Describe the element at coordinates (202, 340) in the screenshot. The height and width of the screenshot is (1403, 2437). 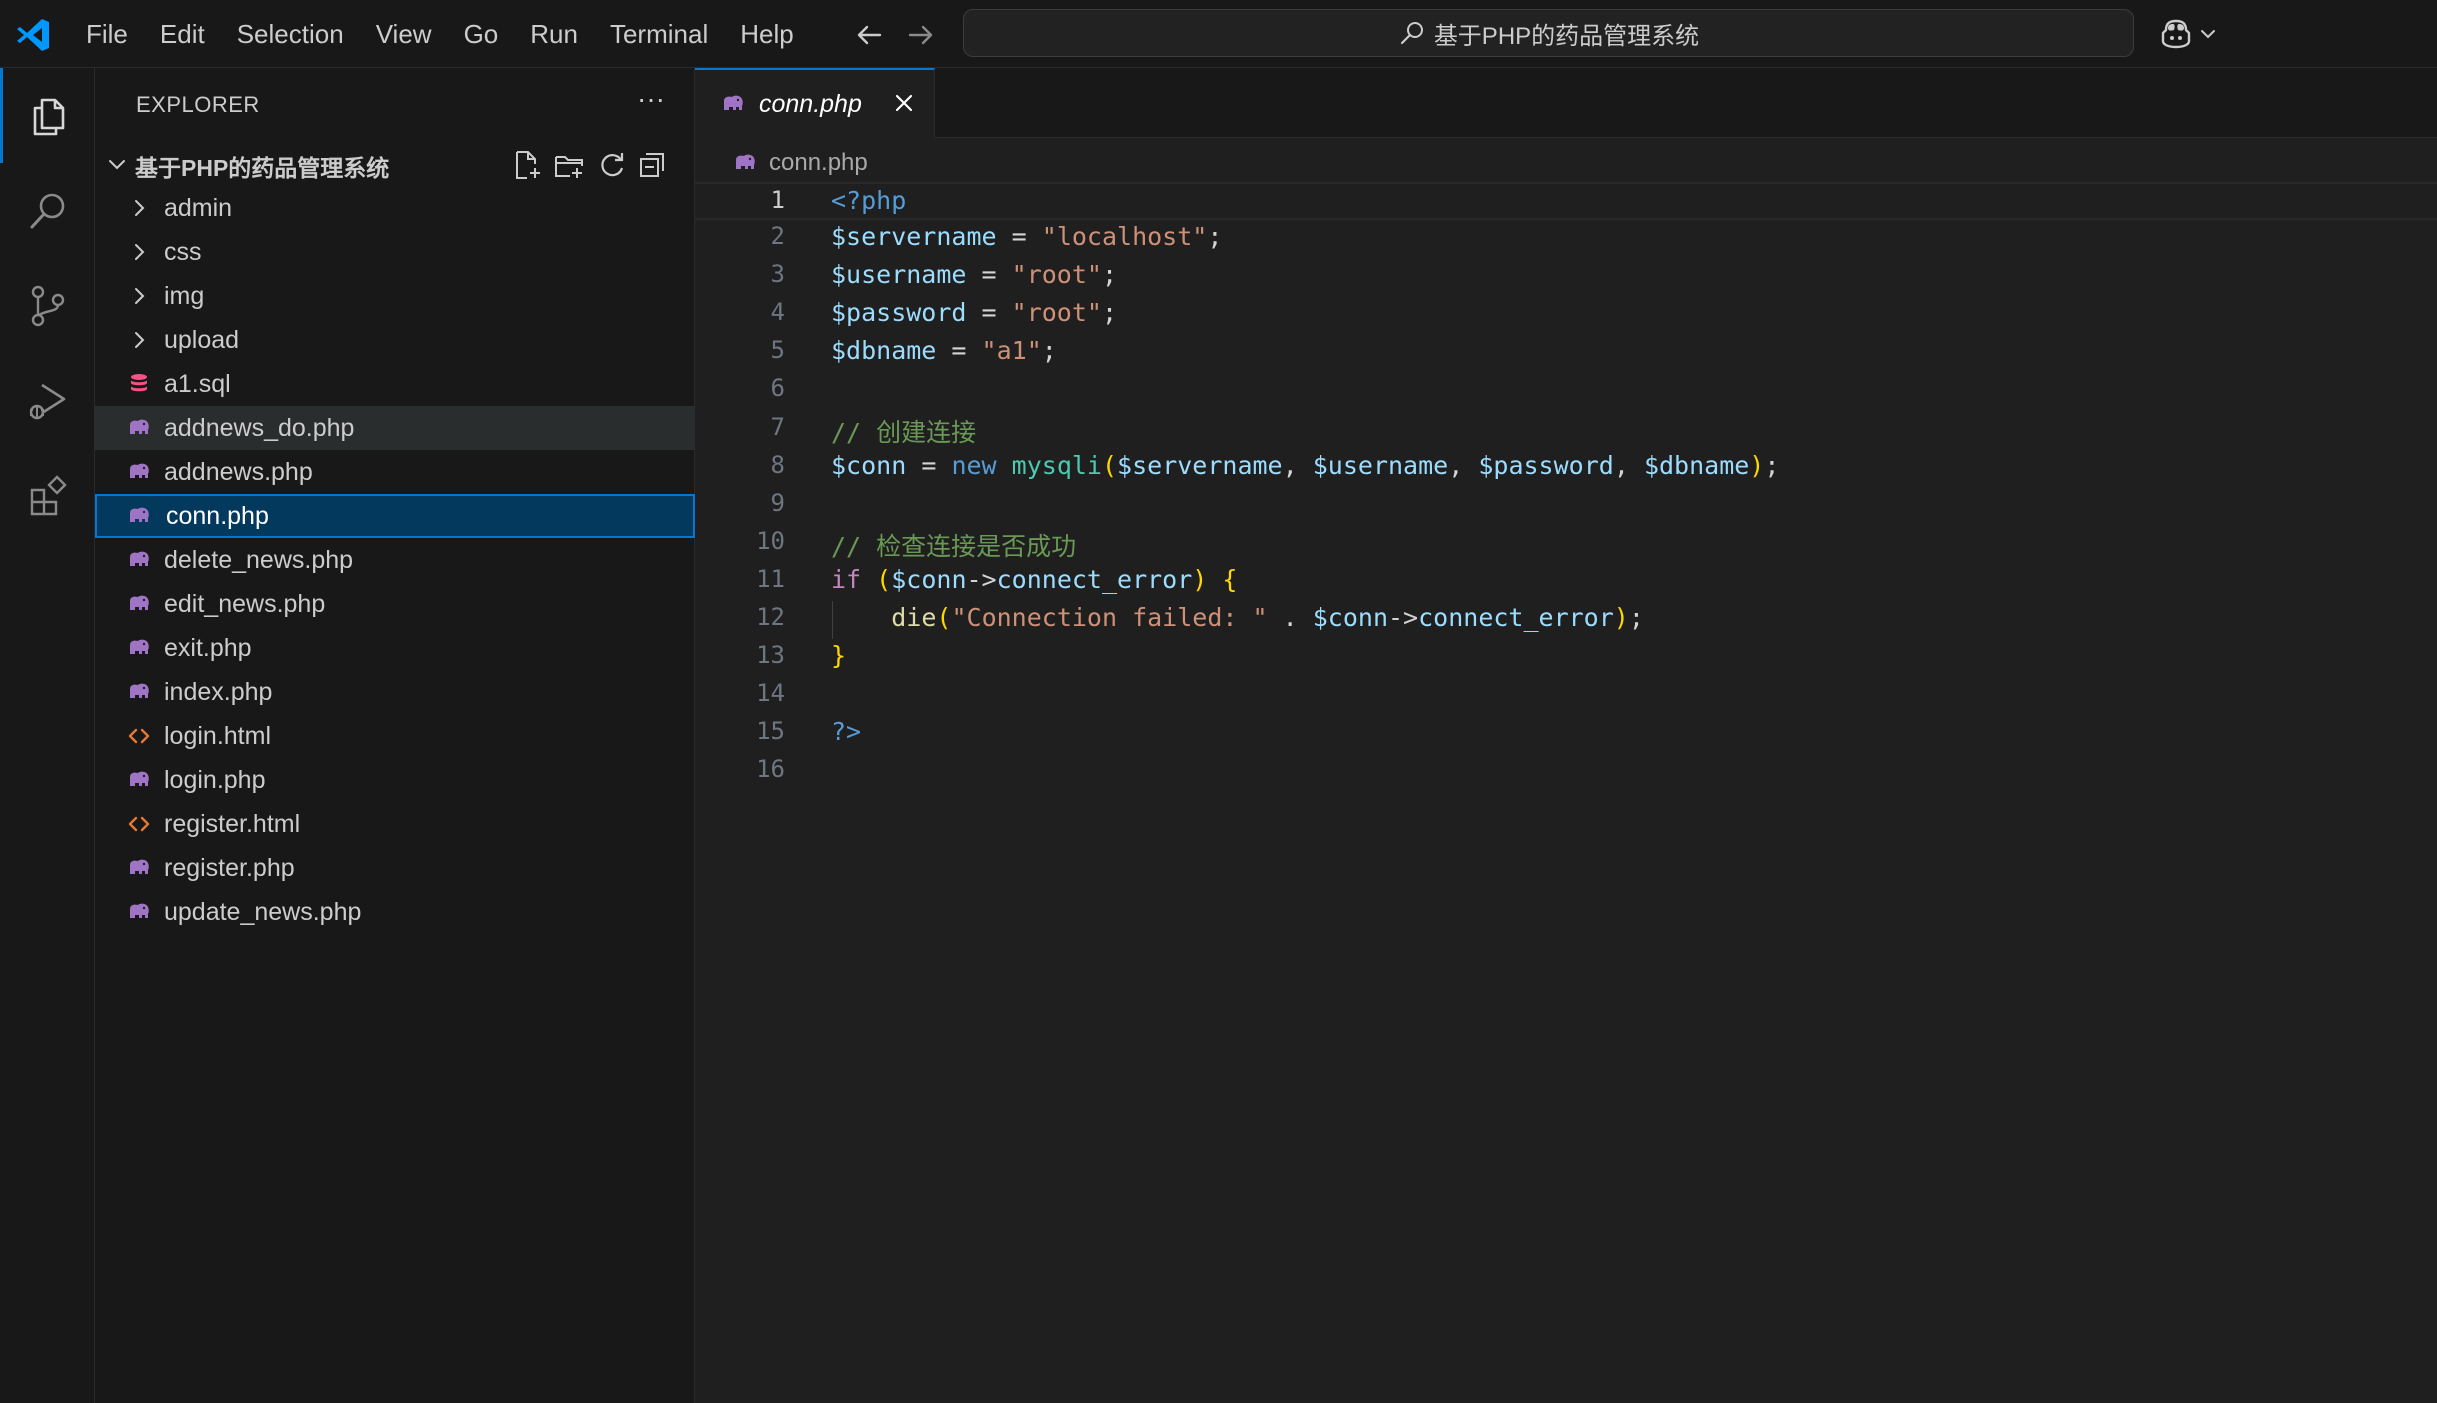
I see `tree-label: upload` at that location.